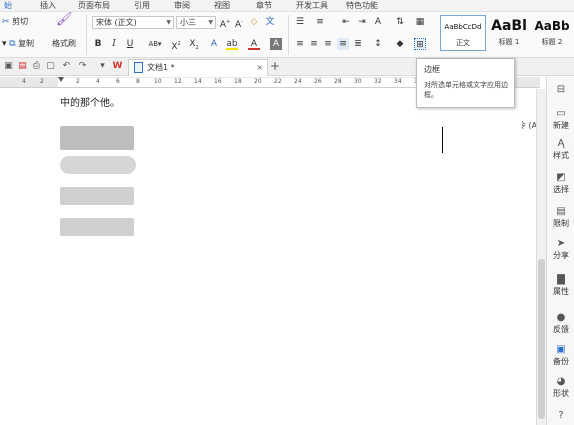 The width and height of the screenshot is (574, 425). Describe the element at coordinates (314, 44) in the screenshot. I see `align-center-icon: ≡` at that location.